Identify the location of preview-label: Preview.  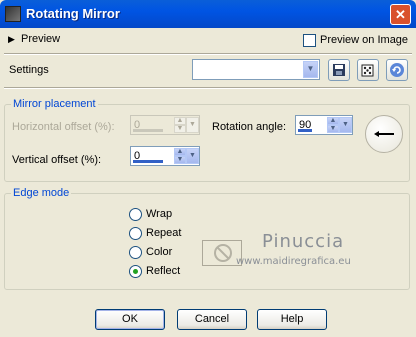
(41, 39).